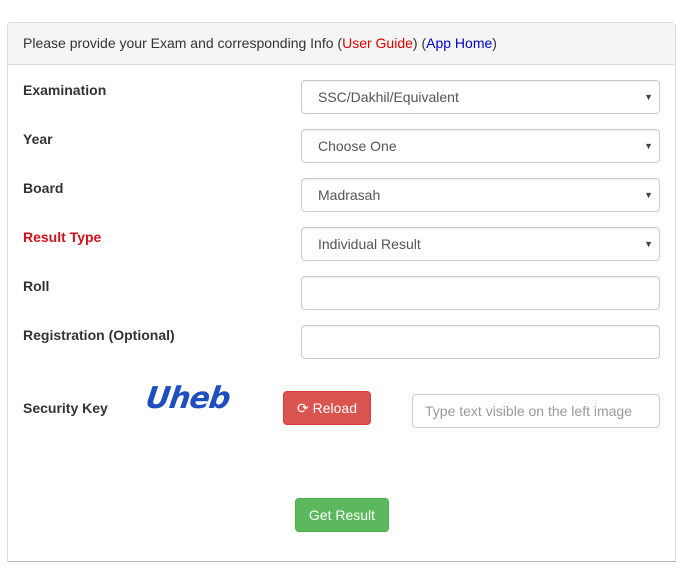 This screenshot has width=682, height=568. I want to click on captcha-image: Uheb, so click(188, 398).